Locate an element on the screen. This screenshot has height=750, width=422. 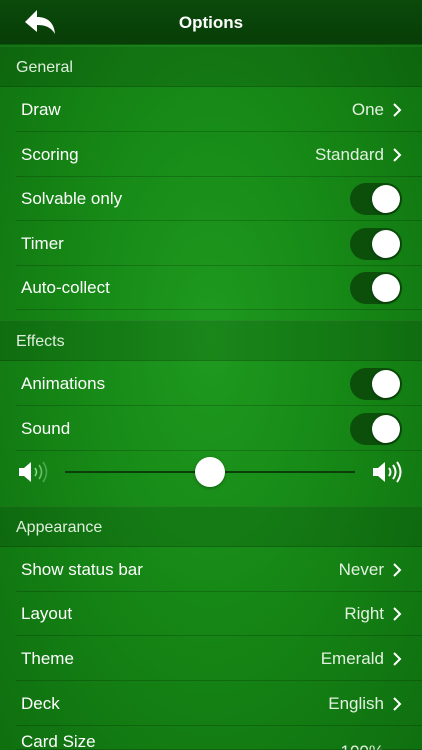
solvable-only-toggle is located at coordinates (376, 198).